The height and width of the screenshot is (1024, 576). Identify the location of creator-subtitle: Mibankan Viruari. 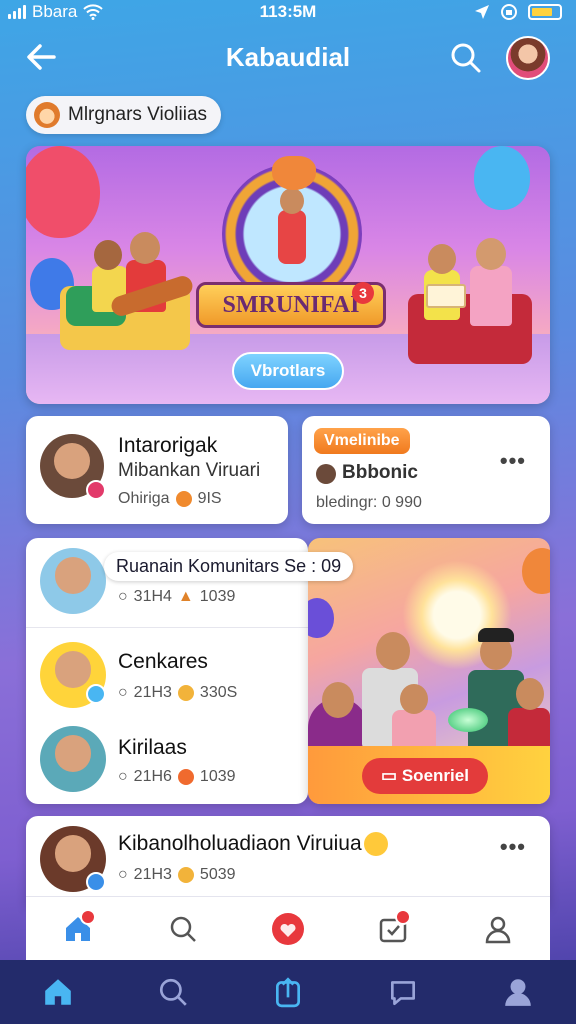
(189, 470).